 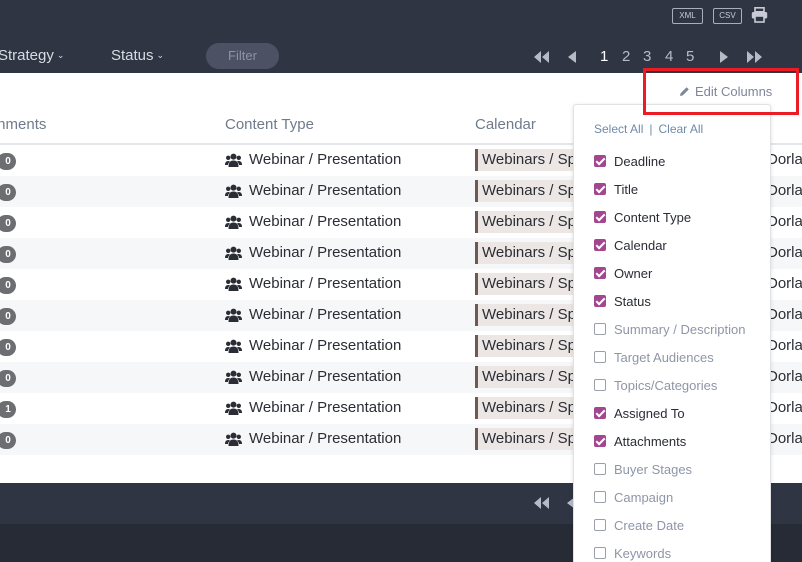 What do you see at coordinates (669, 57) in the screenshot?
I see `page-4: 4` at bounding box center [669, 57].